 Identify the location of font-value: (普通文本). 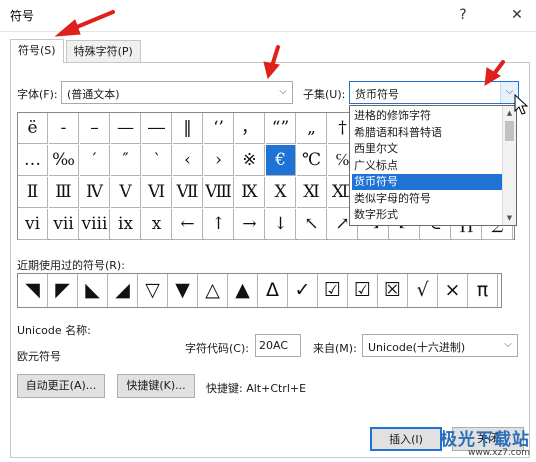
(93, 94).